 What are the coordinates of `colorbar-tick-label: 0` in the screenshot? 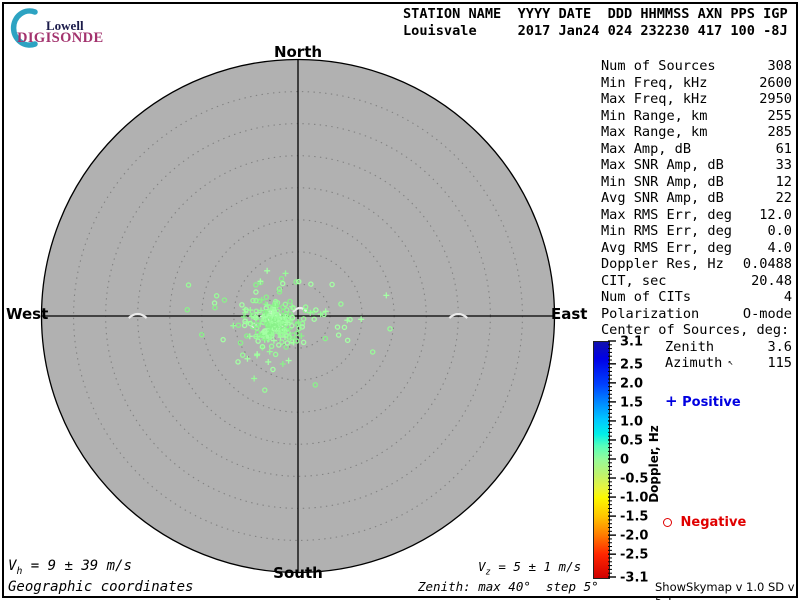 It's located at (624, 460).